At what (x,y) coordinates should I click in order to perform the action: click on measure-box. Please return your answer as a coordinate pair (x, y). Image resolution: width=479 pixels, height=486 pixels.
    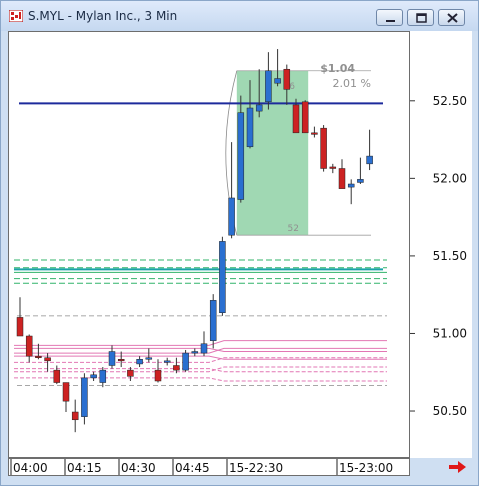
    Looking at the image, I should click on (272, 153).